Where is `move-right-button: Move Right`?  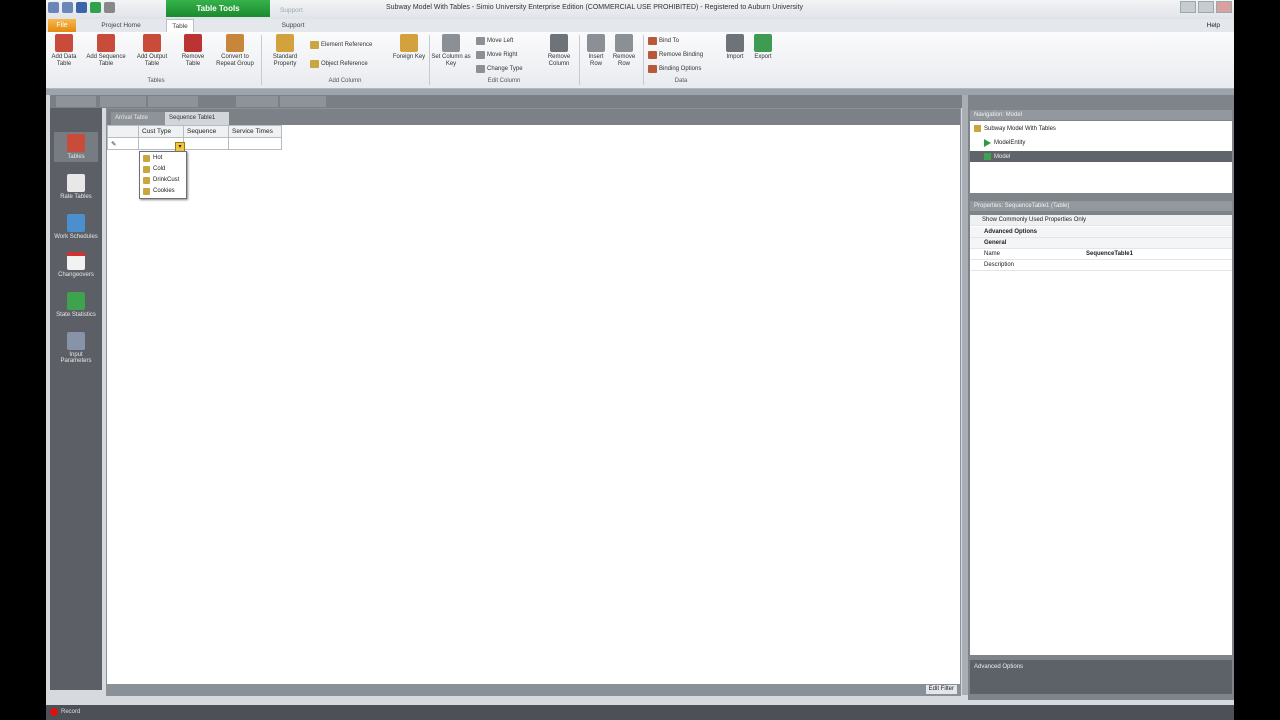 move-right-button: Move Right is located at coordinates (496, 55).